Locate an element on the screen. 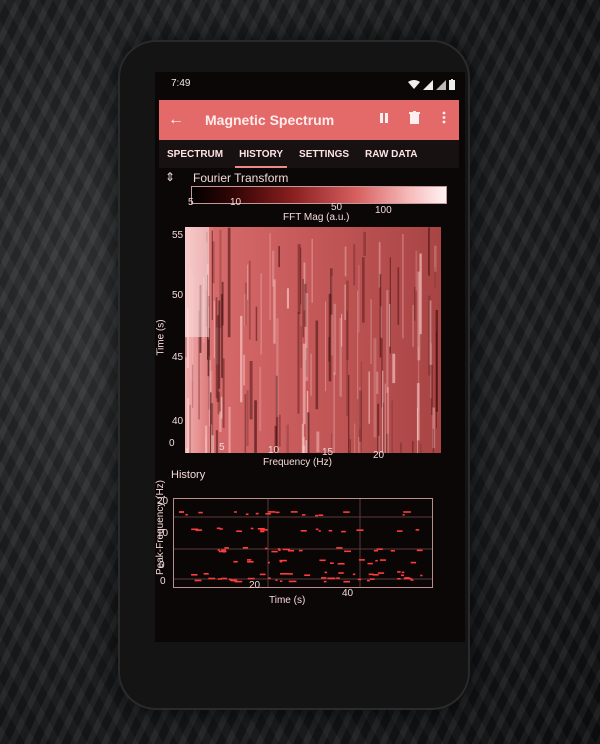 This screenshot has height=744, width=600. spectrogram-ylabel: Time (s) is located at coordinates (161, 337).